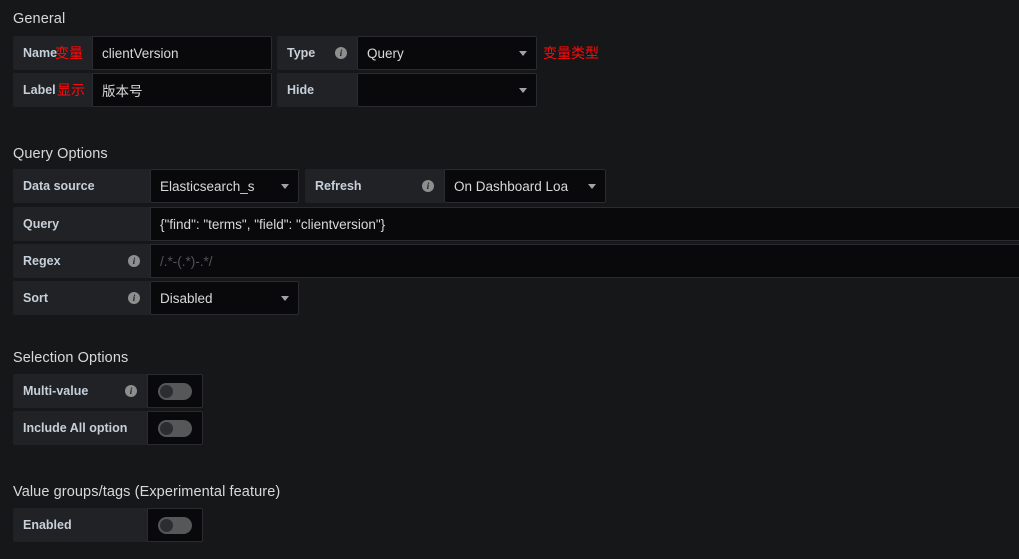 The image size is (1019, 559). I want to click on include-all-toggle, so click(175, 428).